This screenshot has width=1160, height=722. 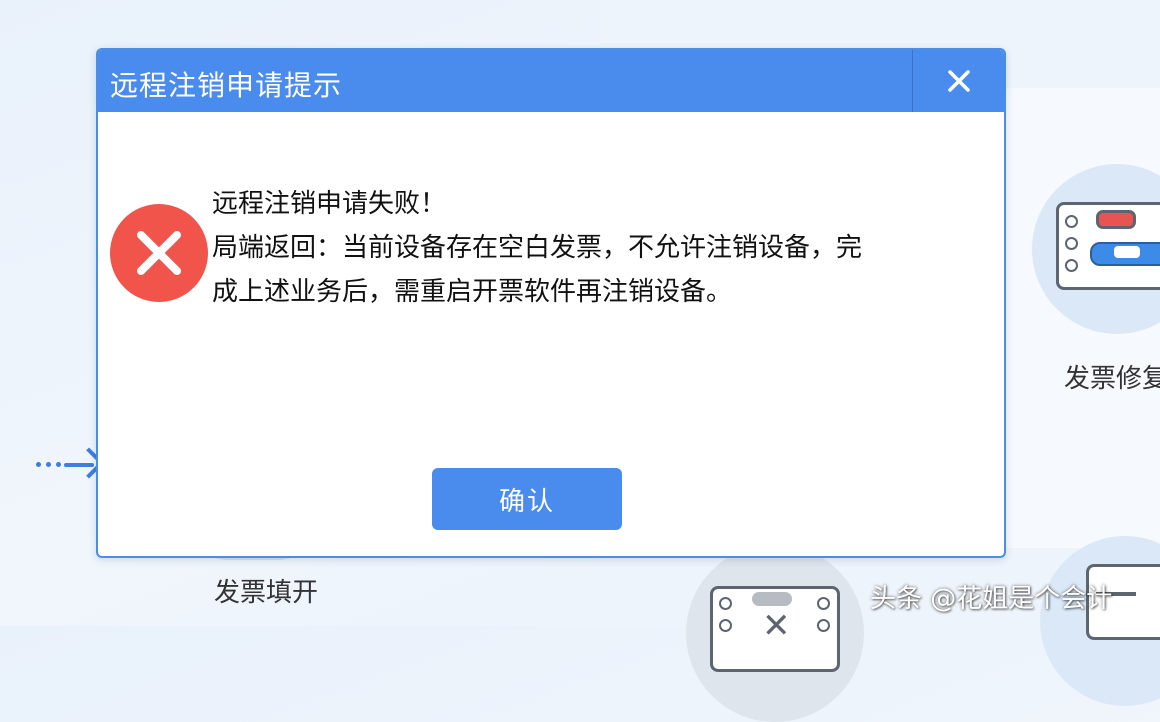 I want to click on watermark: 头条 @花姐是个会计, so click(x=991, y=599).